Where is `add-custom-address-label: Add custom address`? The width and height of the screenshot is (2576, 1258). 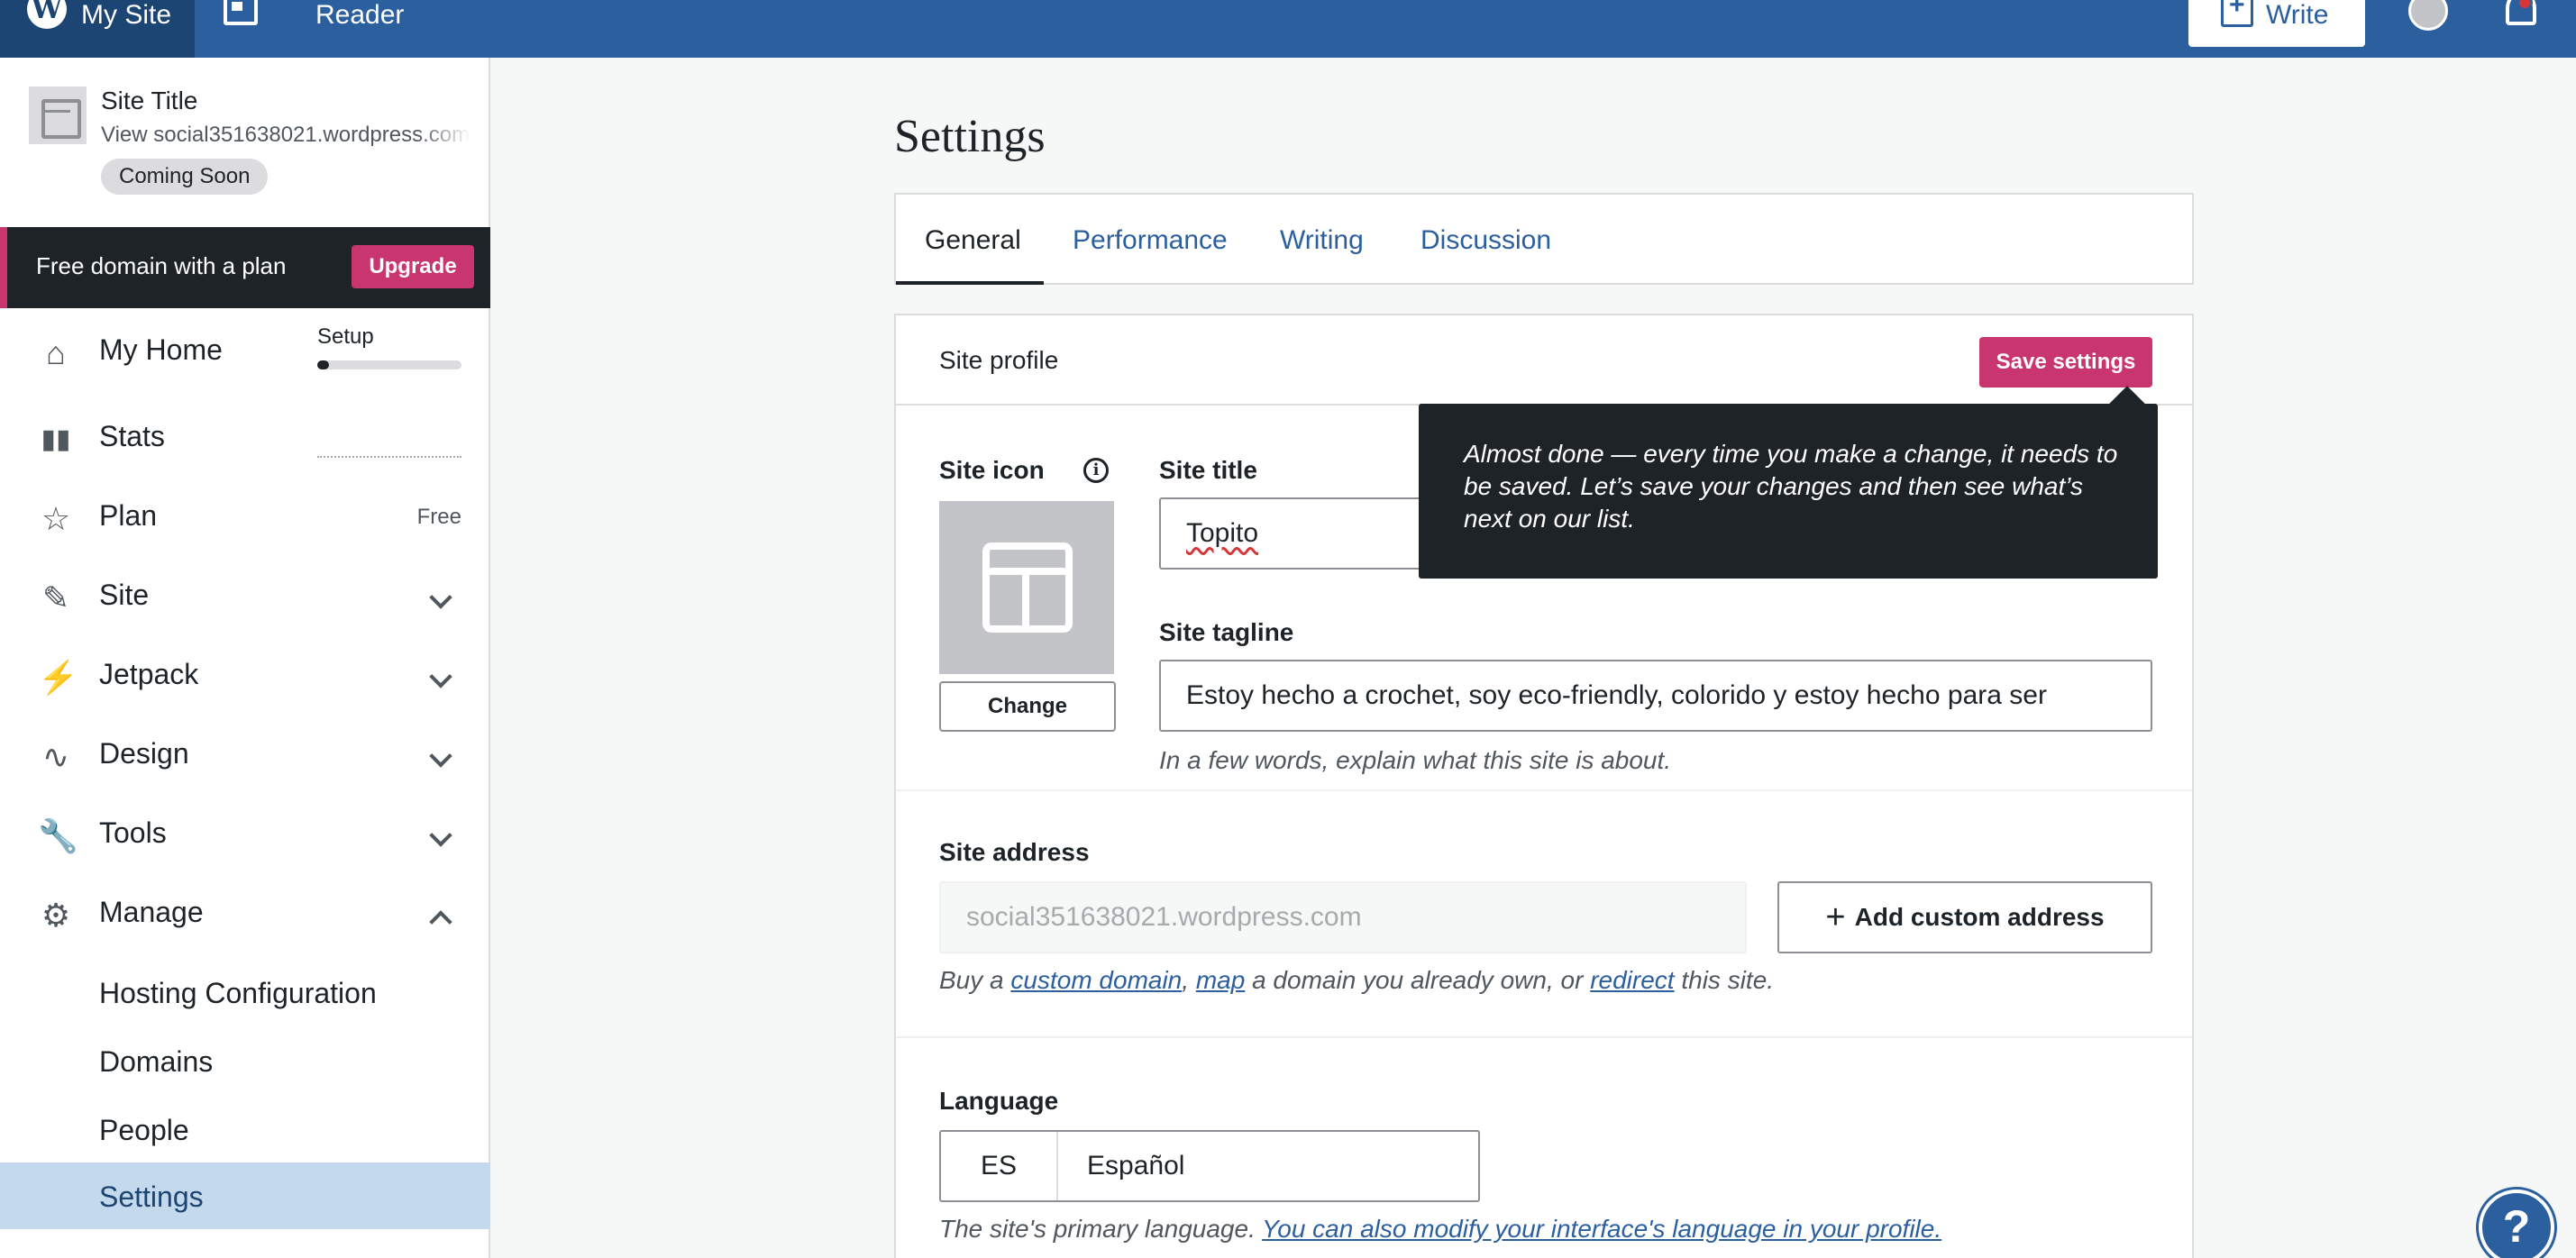 add-custom-address-label: Add custom address is located at coordinates (1979, 917).